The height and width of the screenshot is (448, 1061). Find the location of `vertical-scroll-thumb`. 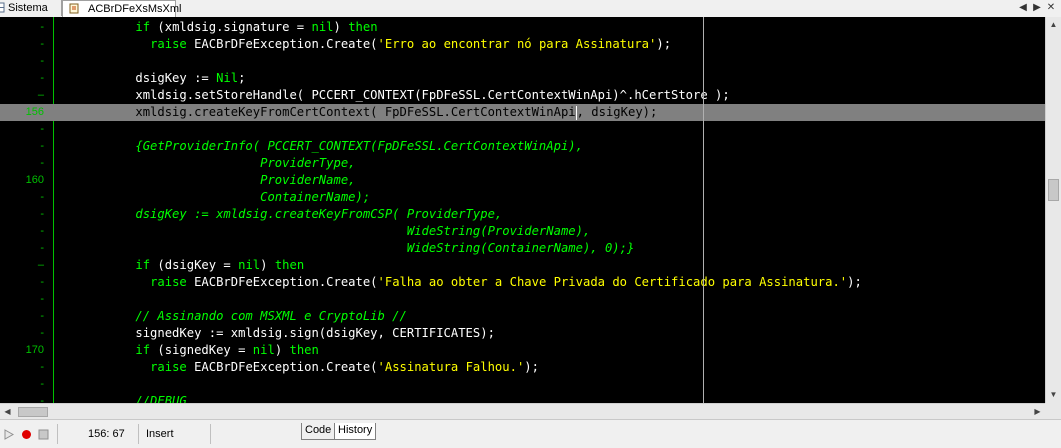

vertical-scroll-thumb is located at coordinates (1053, 190).